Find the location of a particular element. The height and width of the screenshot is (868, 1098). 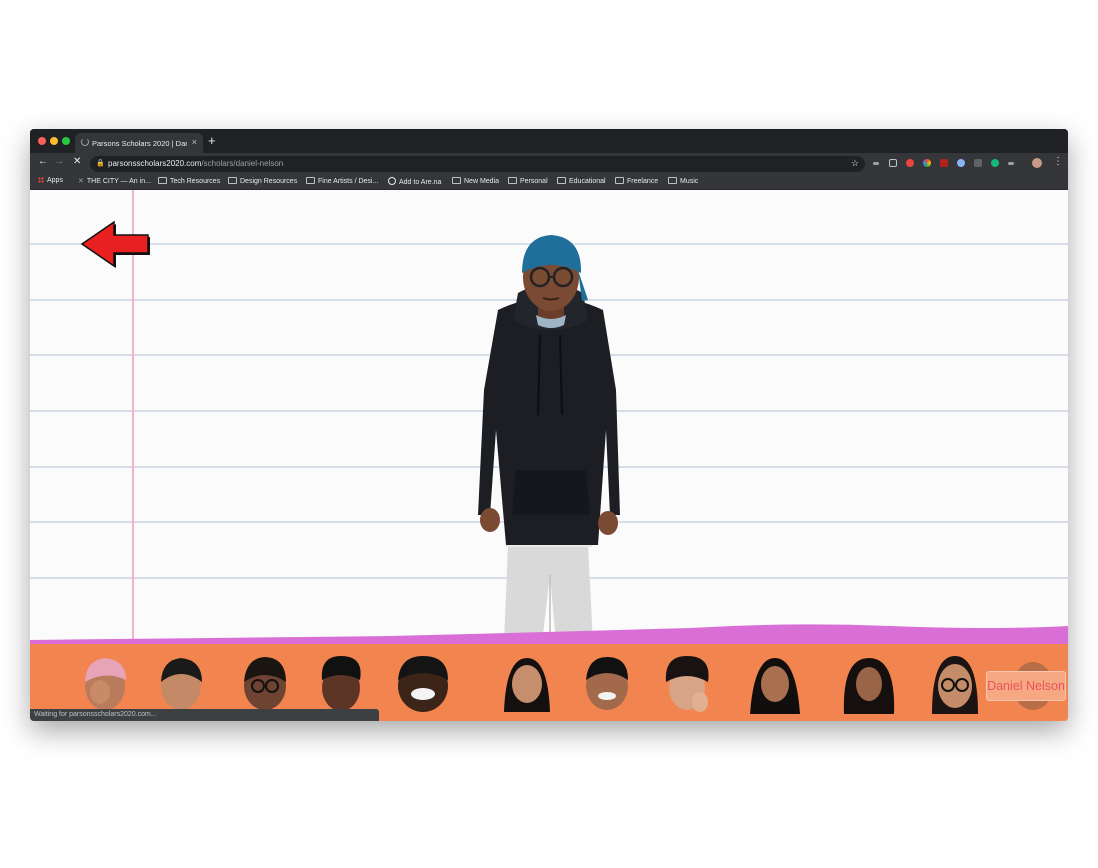

bookmark-label: Tech Resources is located at coordinates (195, 181).